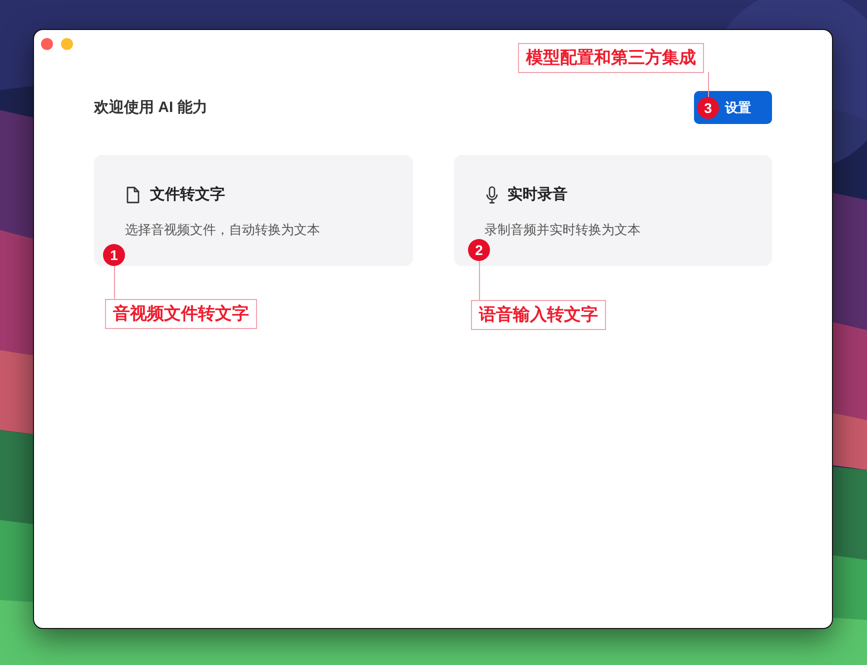 The width and height of the screenshot is (867, 665). Describe the element at coordinates (187, 194) in the screenshot. I see `card-title: 文件转文字` at that location.